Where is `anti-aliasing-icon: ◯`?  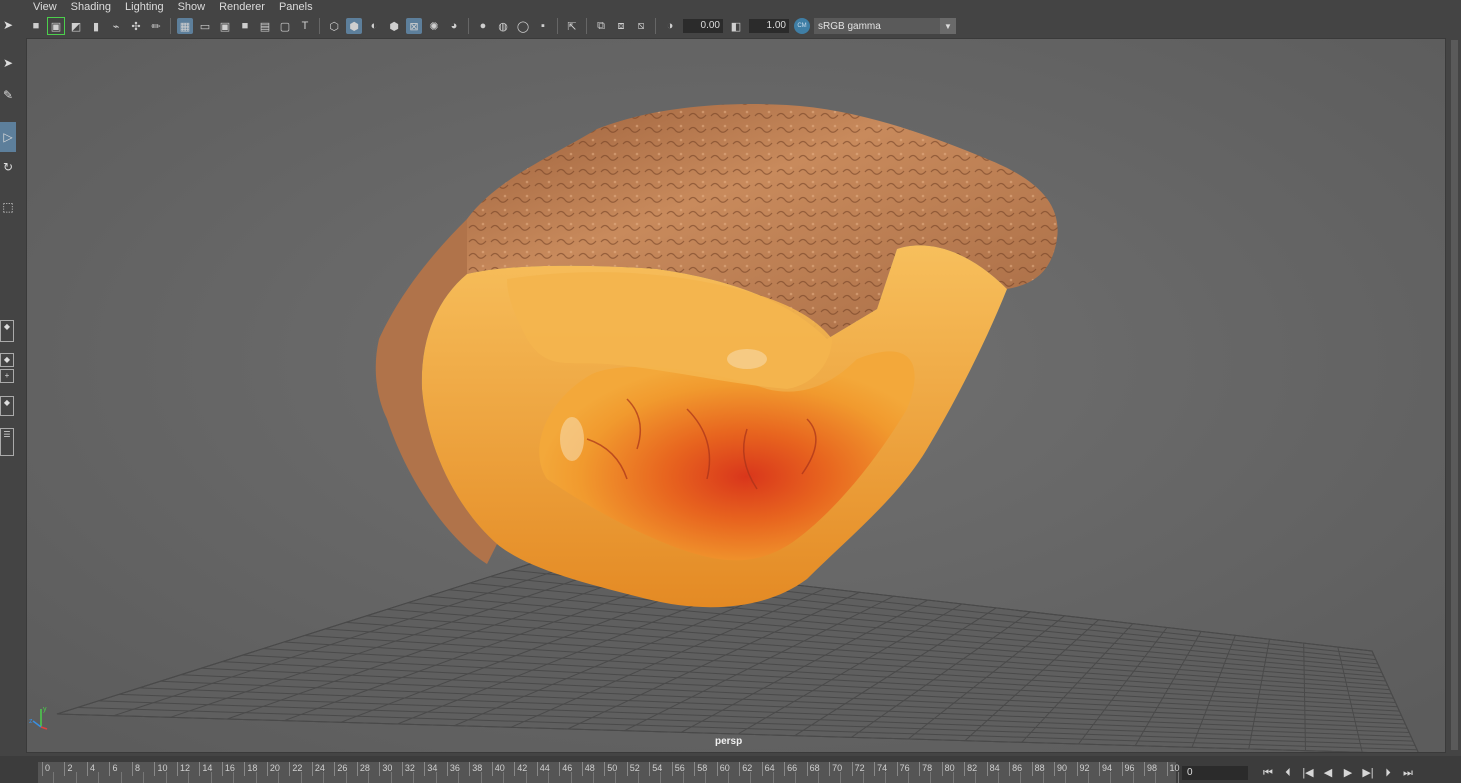
anti-aliasing-icon: ◯ is located at coordinates (523, 26).